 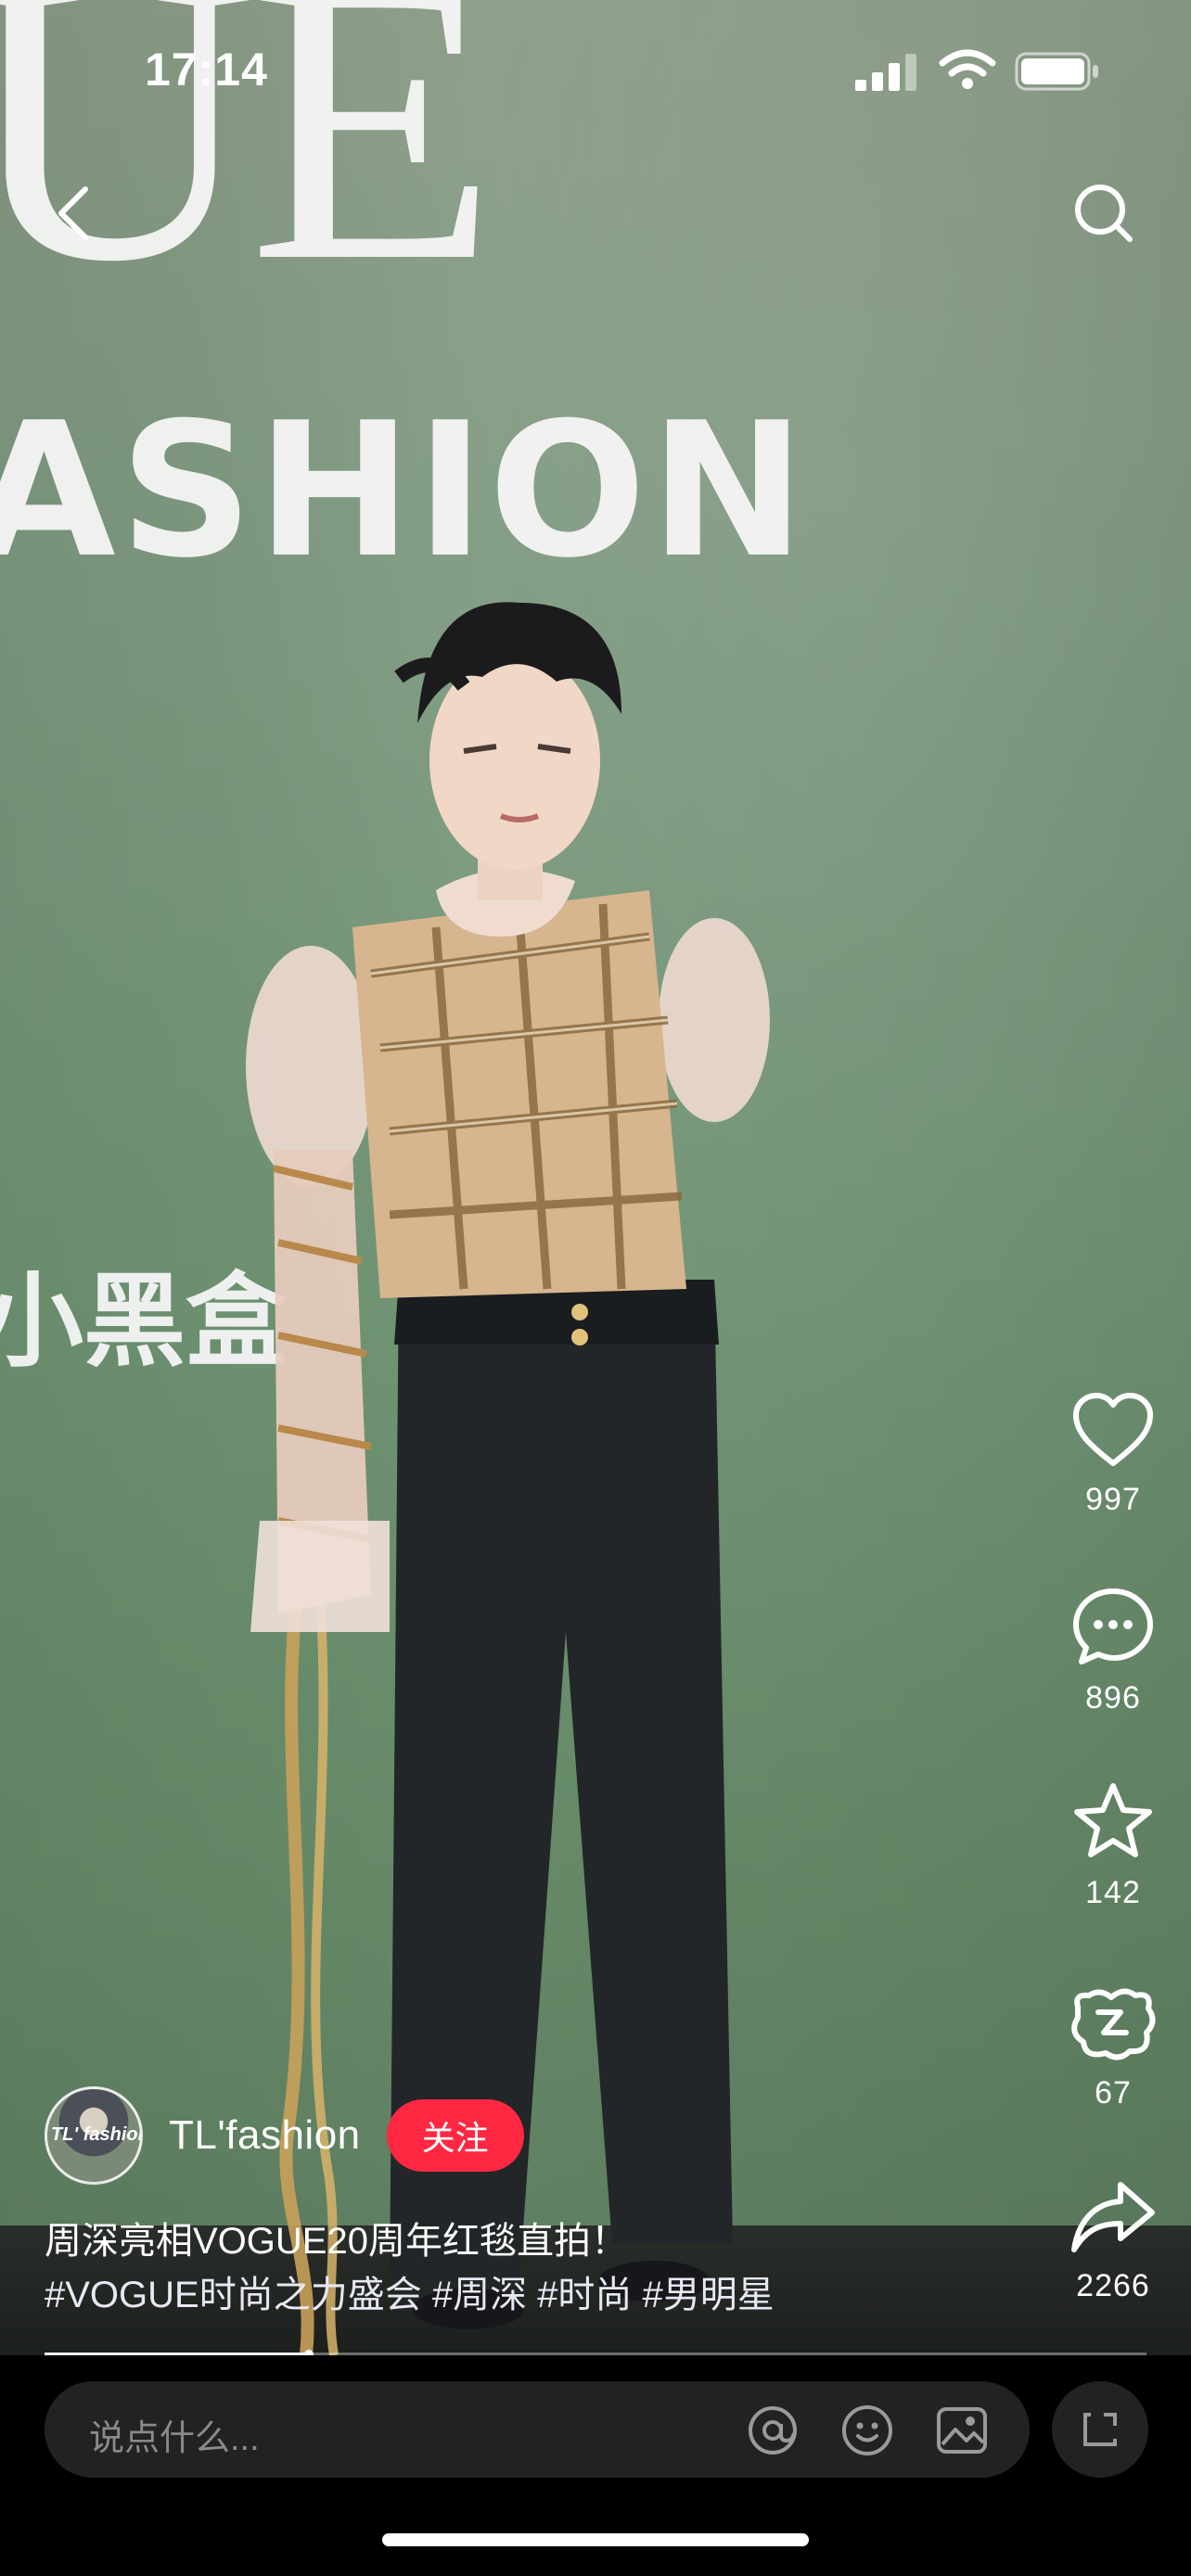 What do you see at coordinates (1113, 2093) in the screenshot?
I see `gift-count: 67` at bounding box center [1113, 2093].